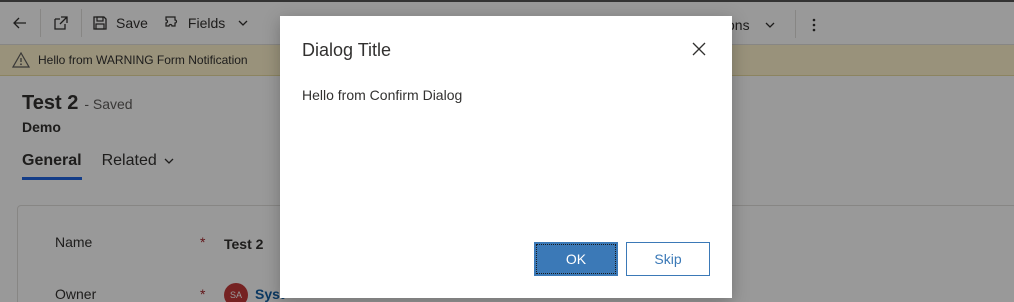 This screenshot has height=302, width=1014. I want to click on close-button, so click(700, 50).